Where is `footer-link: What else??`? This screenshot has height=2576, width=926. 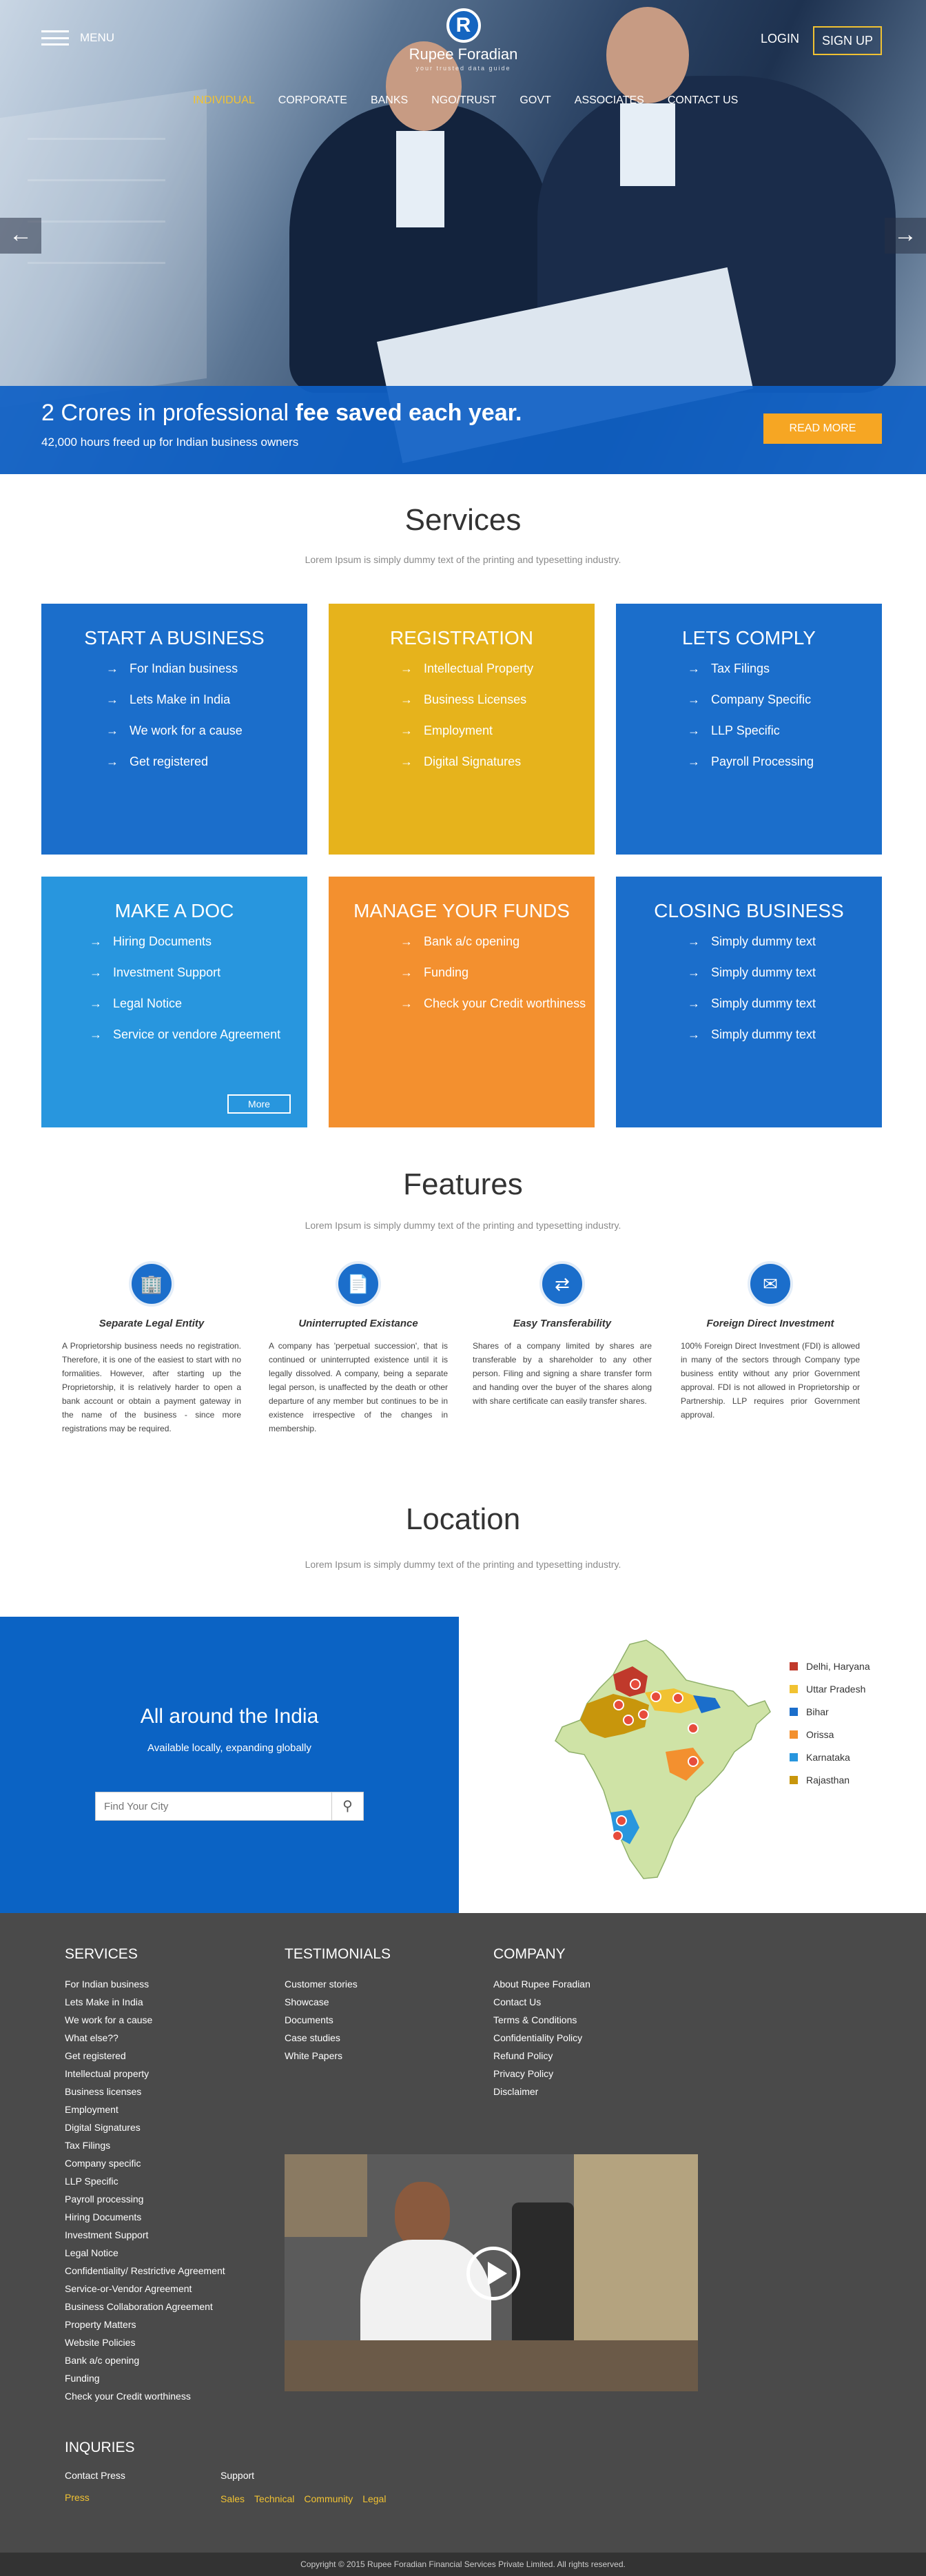 footer-link: What else?? is located at coordinates (145, 2038).